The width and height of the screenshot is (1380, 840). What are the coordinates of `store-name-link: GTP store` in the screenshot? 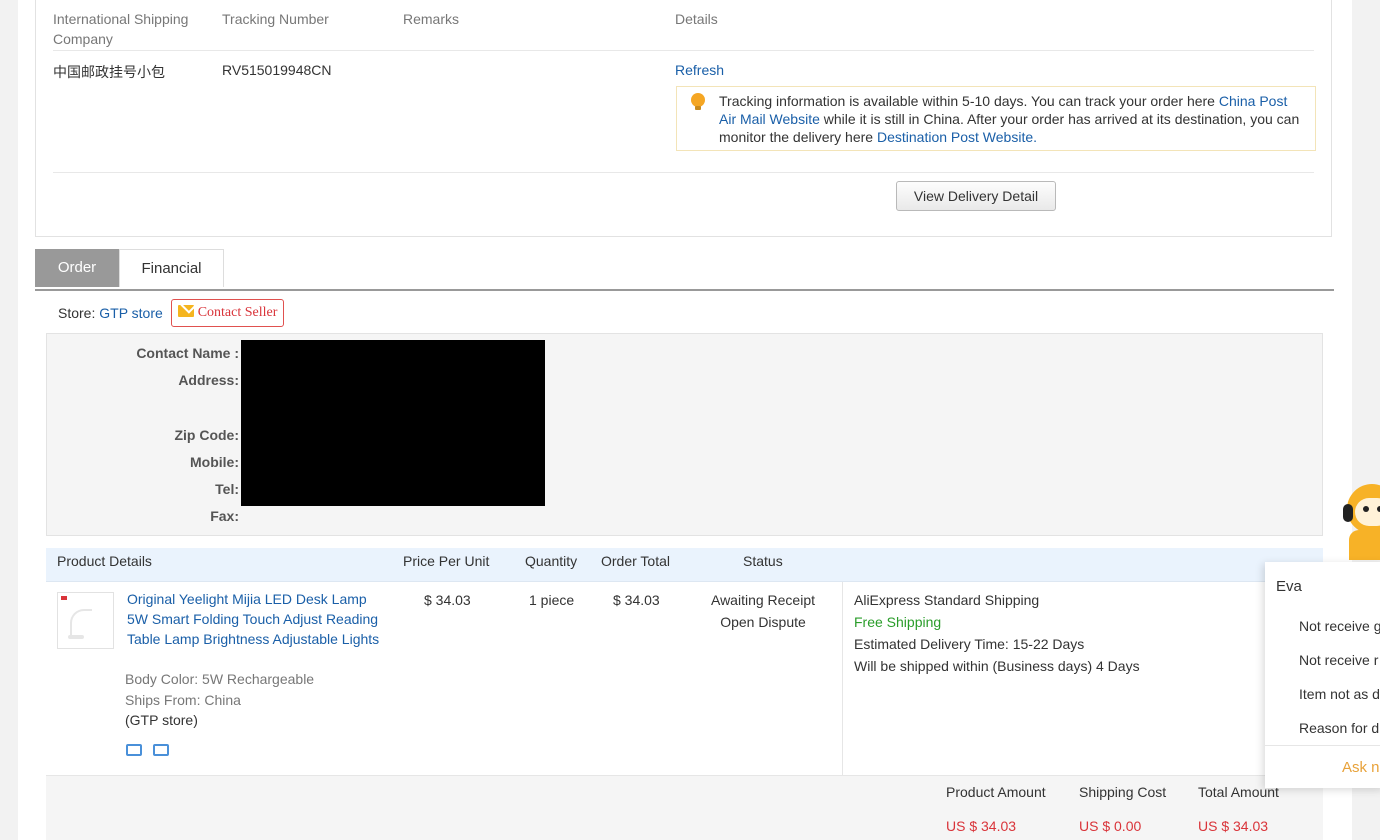 It's located at (131, 313).